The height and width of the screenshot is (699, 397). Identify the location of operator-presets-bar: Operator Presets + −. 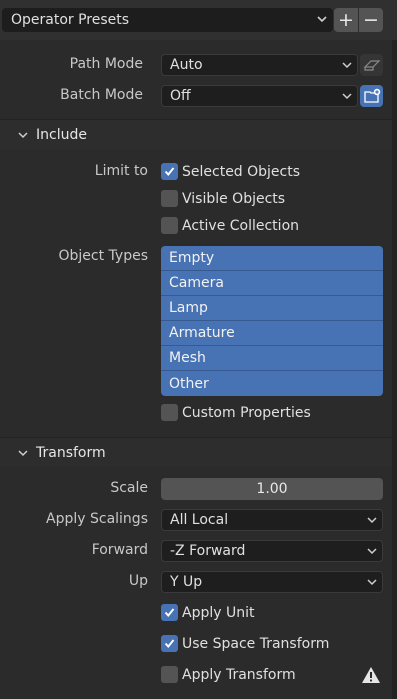
(198, 20).